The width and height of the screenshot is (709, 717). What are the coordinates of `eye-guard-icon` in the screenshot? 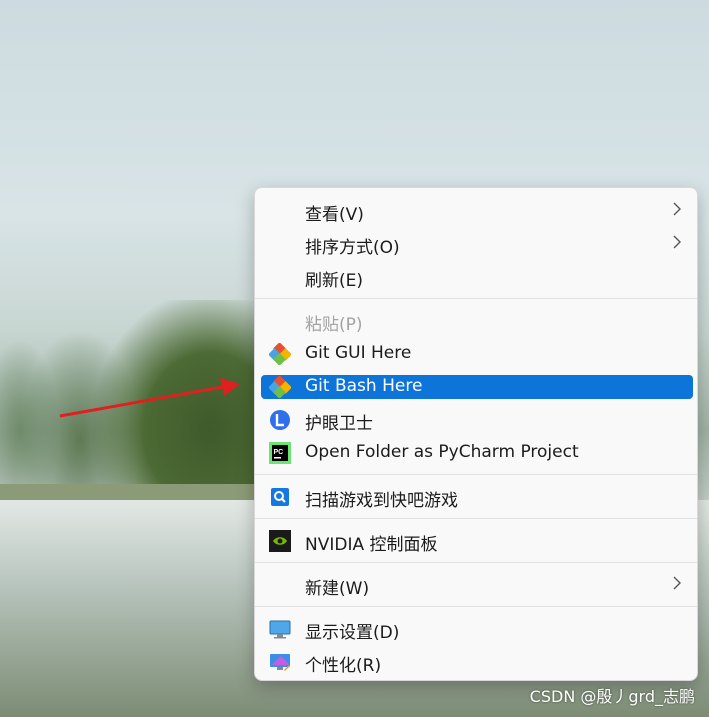 It's located at (280, 420).